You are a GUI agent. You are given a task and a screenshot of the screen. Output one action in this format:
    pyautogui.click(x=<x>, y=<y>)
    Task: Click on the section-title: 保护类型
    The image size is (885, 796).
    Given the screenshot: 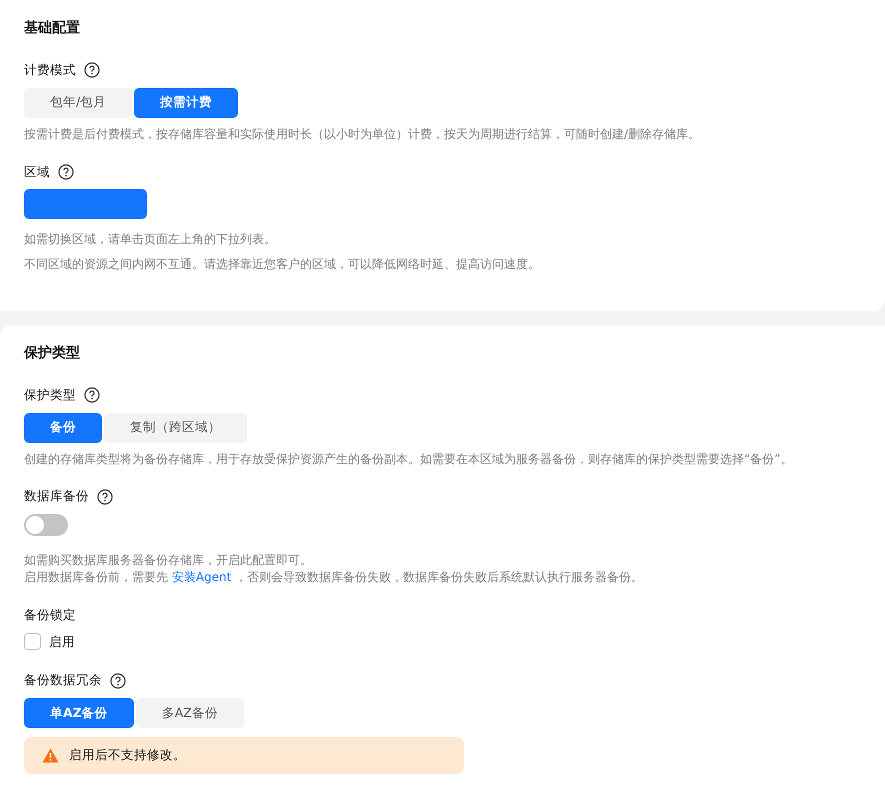 What is the action you would take?
    pyautogui.click(x=52, y=353)
    